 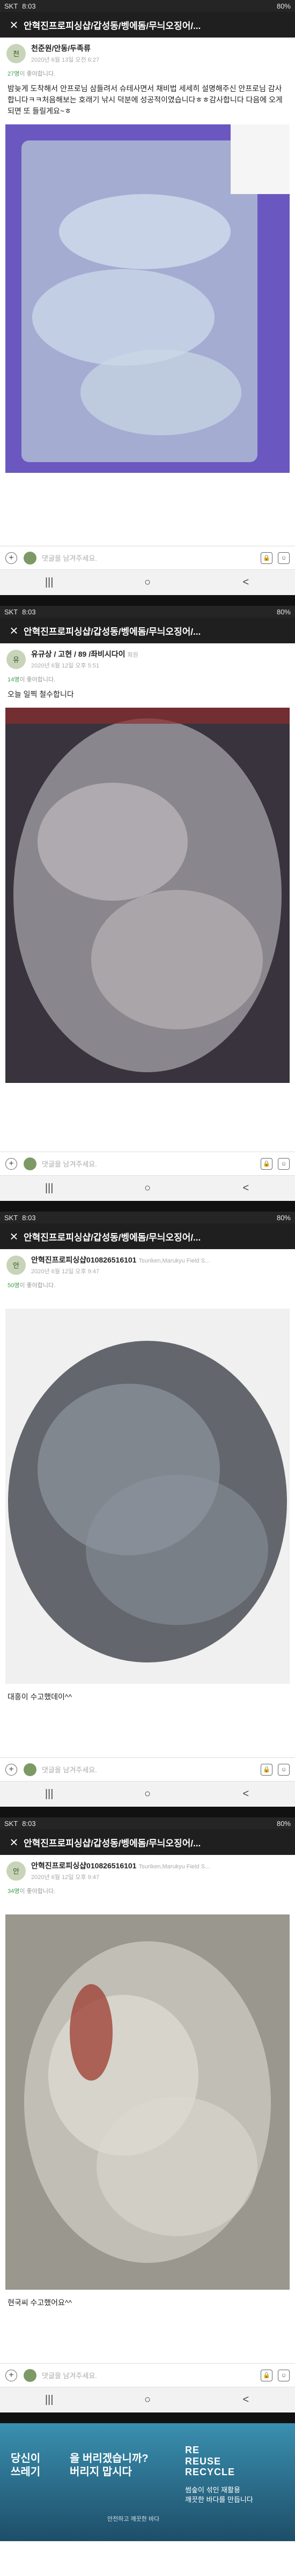 I want to click on likes-summary: 27명이 좋아합니다., so click(x=147, y=74).